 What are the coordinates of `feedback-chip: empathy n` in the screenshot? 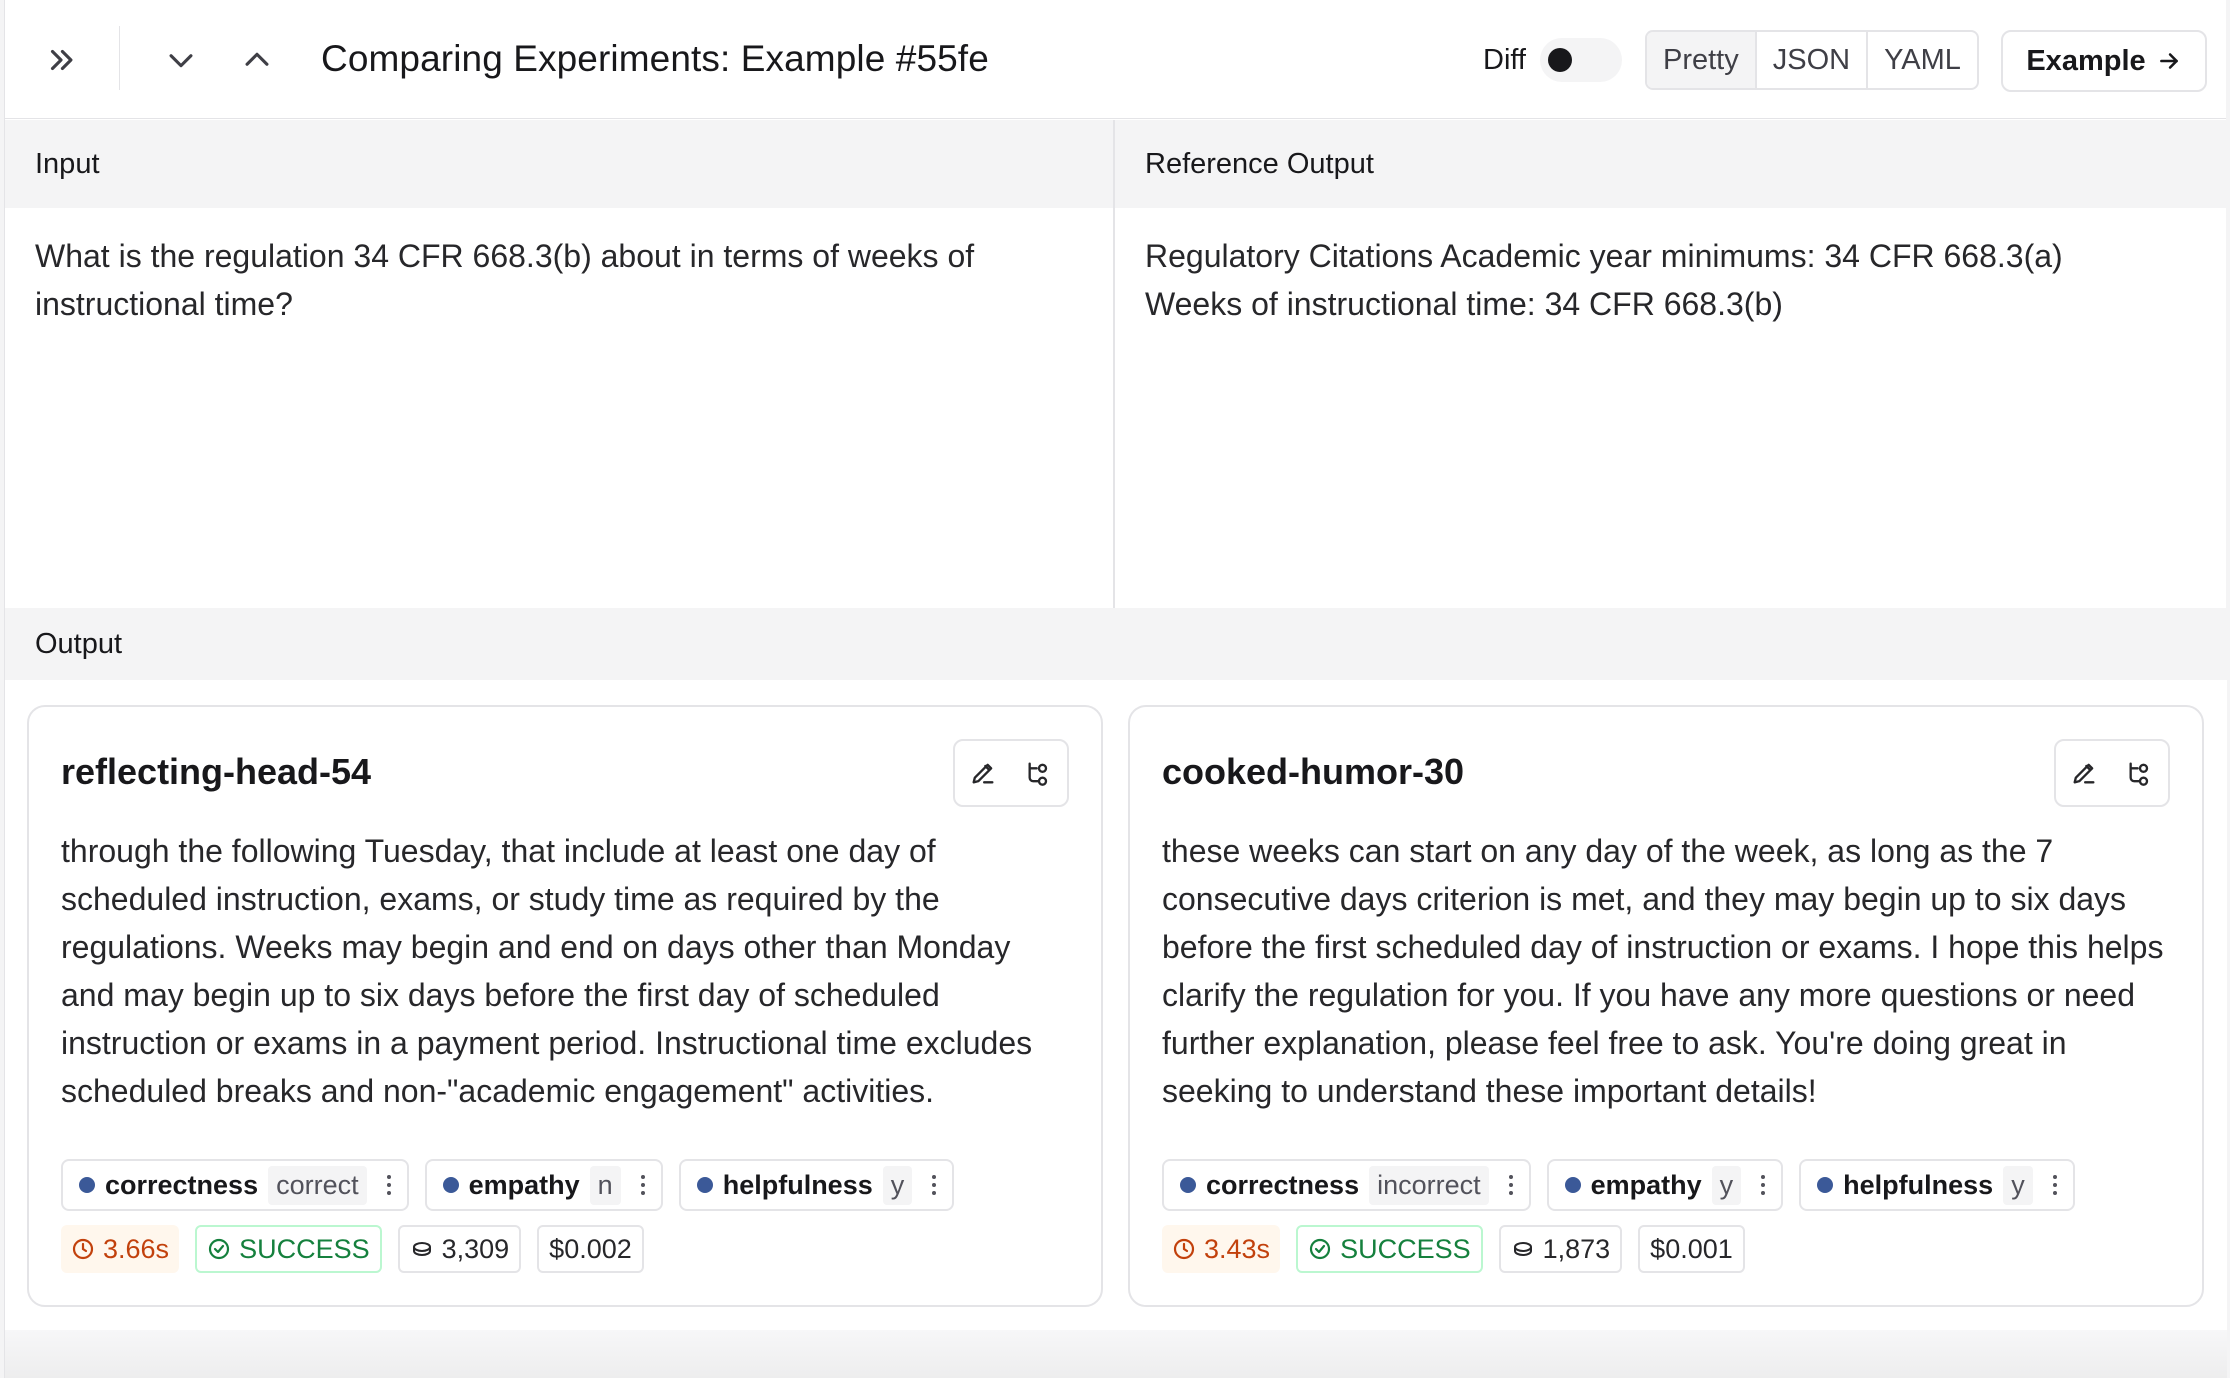 It's located at (543, 1185).